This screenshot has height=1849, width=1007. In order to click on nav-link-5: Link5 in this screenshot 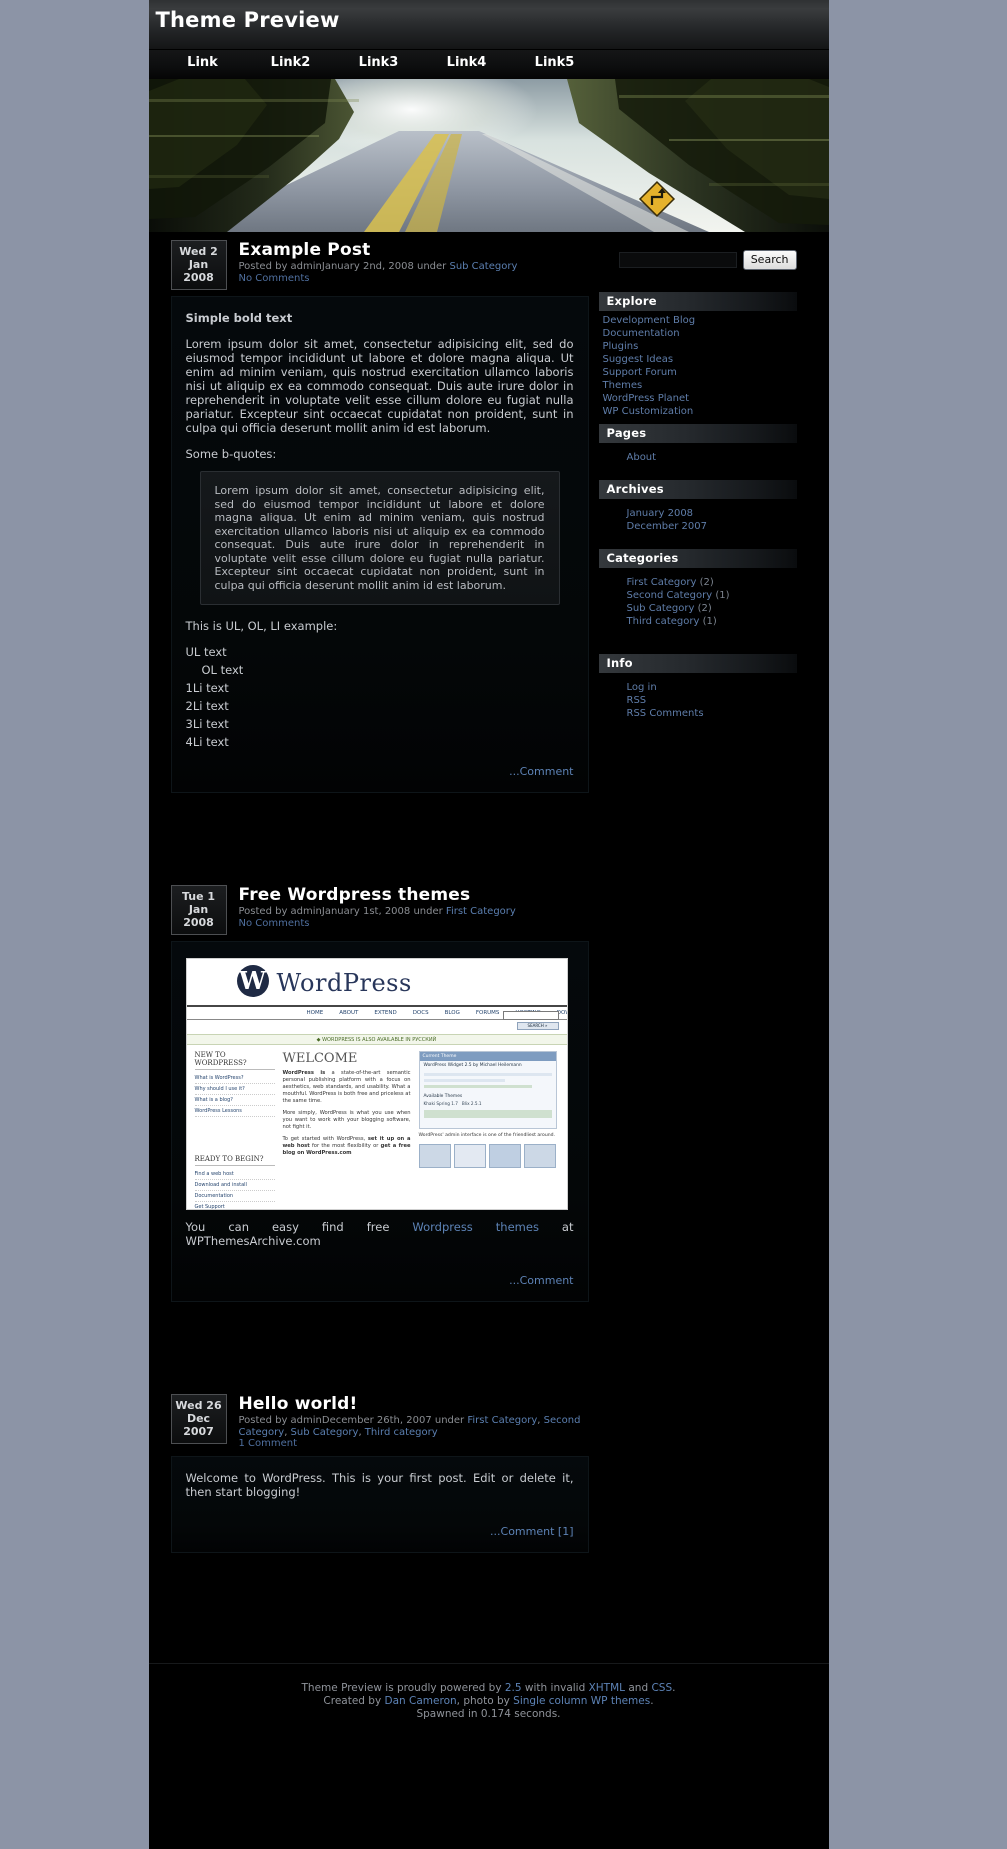, I will do `click(555, 60)`.